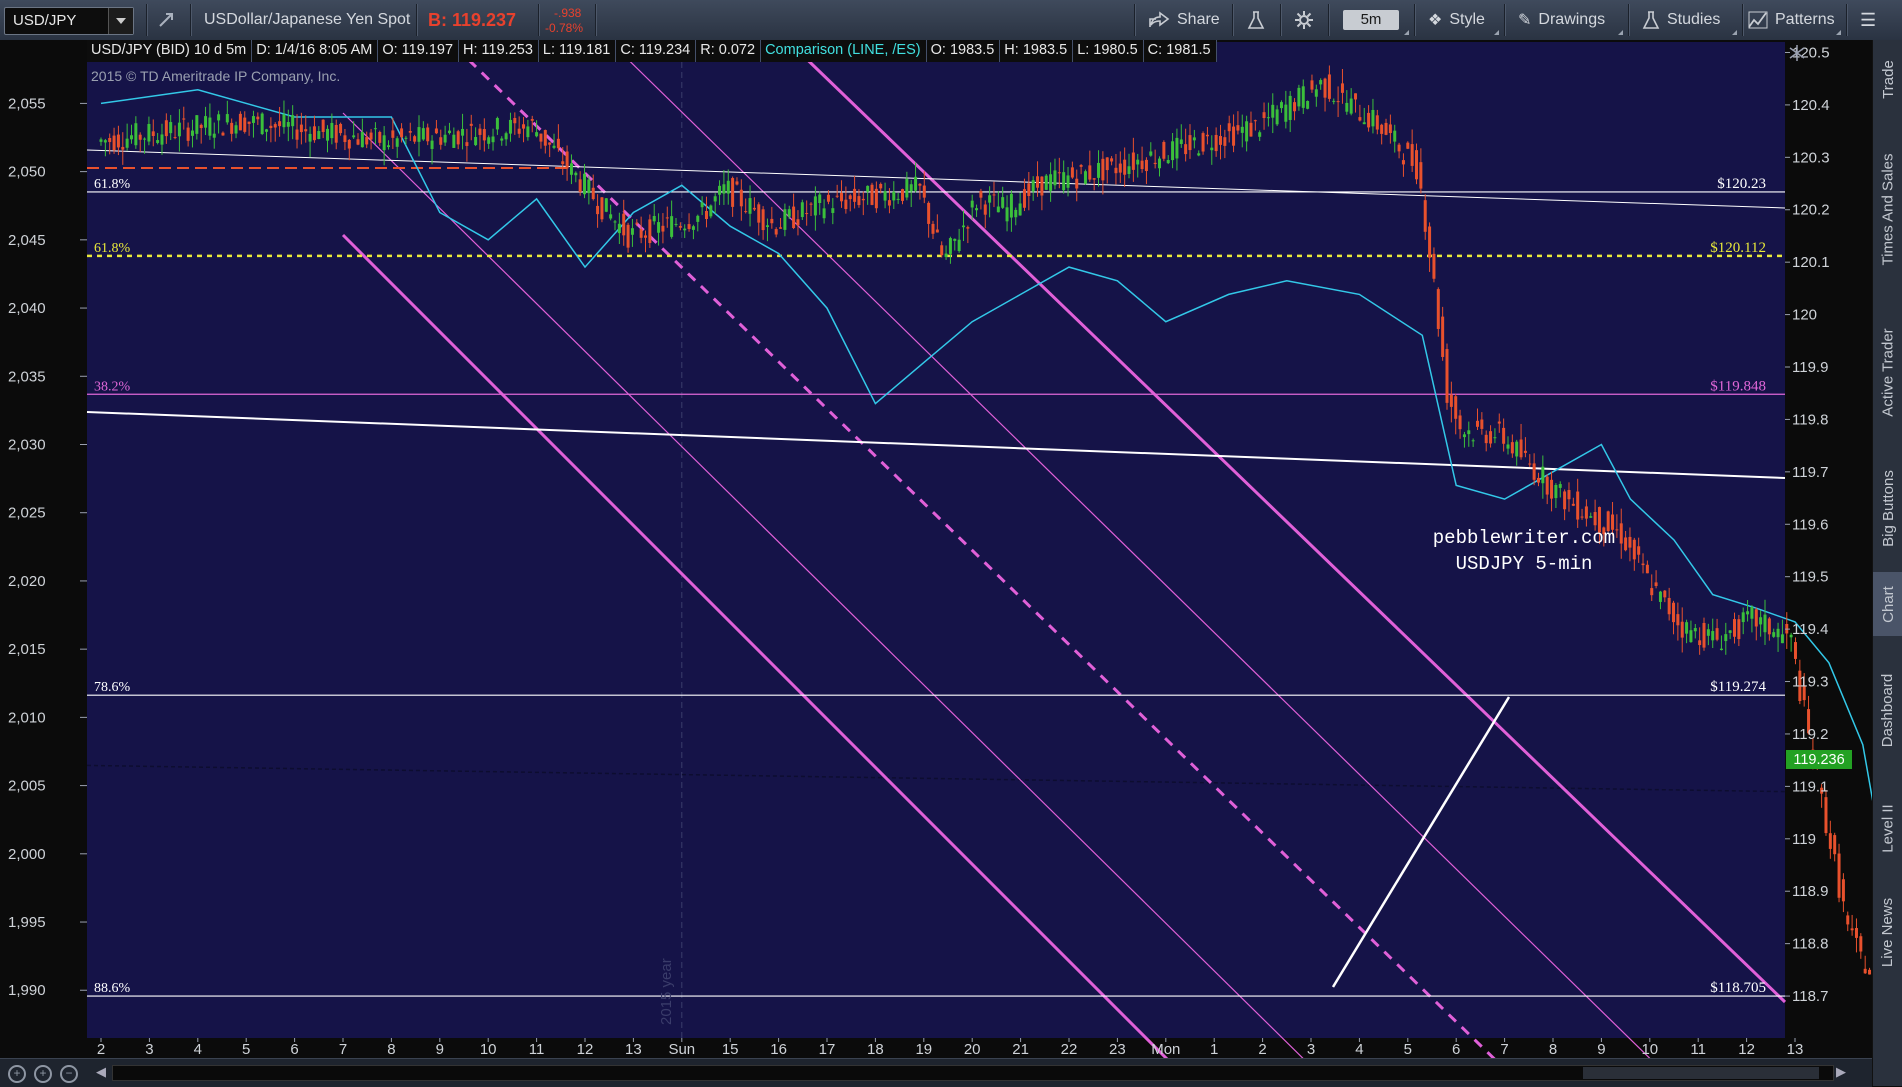 This screenshot has height=1087, width=1902. I want to click on tab-trade: Trade, so click(1887, 79).